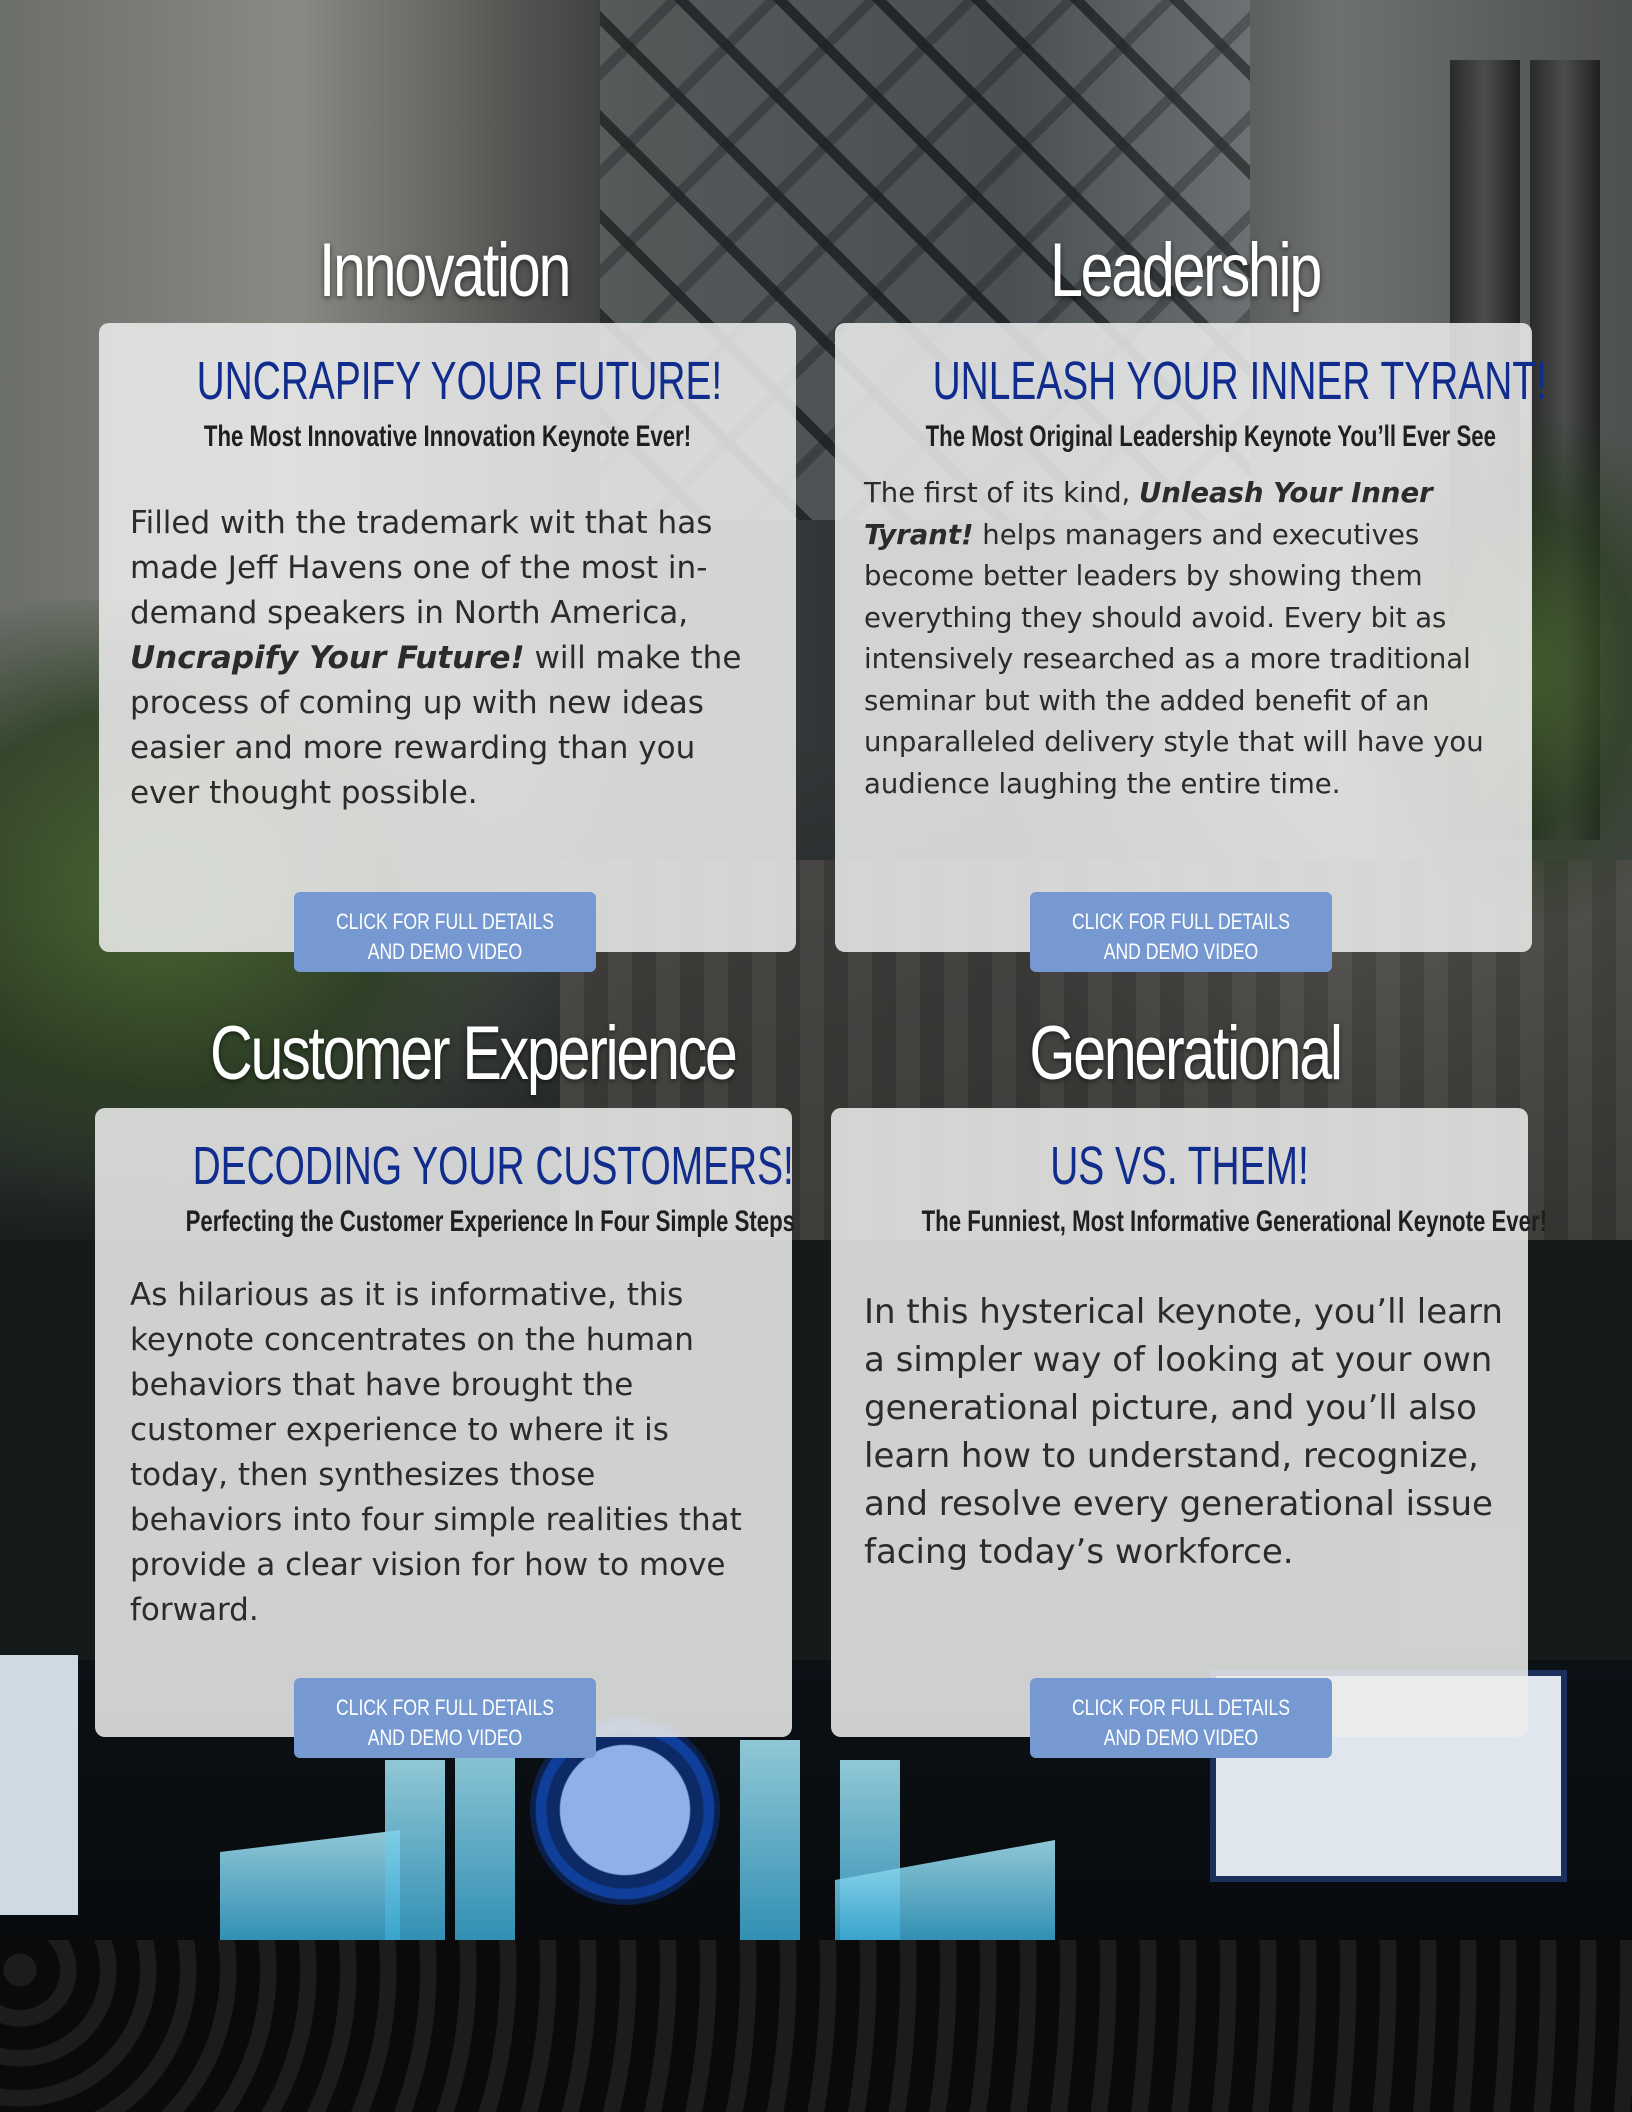  Describe the element at coordinates (459, 381) in the screenshot. I see `card-title: UNCRAPIFY YOUR FUTURE!` at that location.